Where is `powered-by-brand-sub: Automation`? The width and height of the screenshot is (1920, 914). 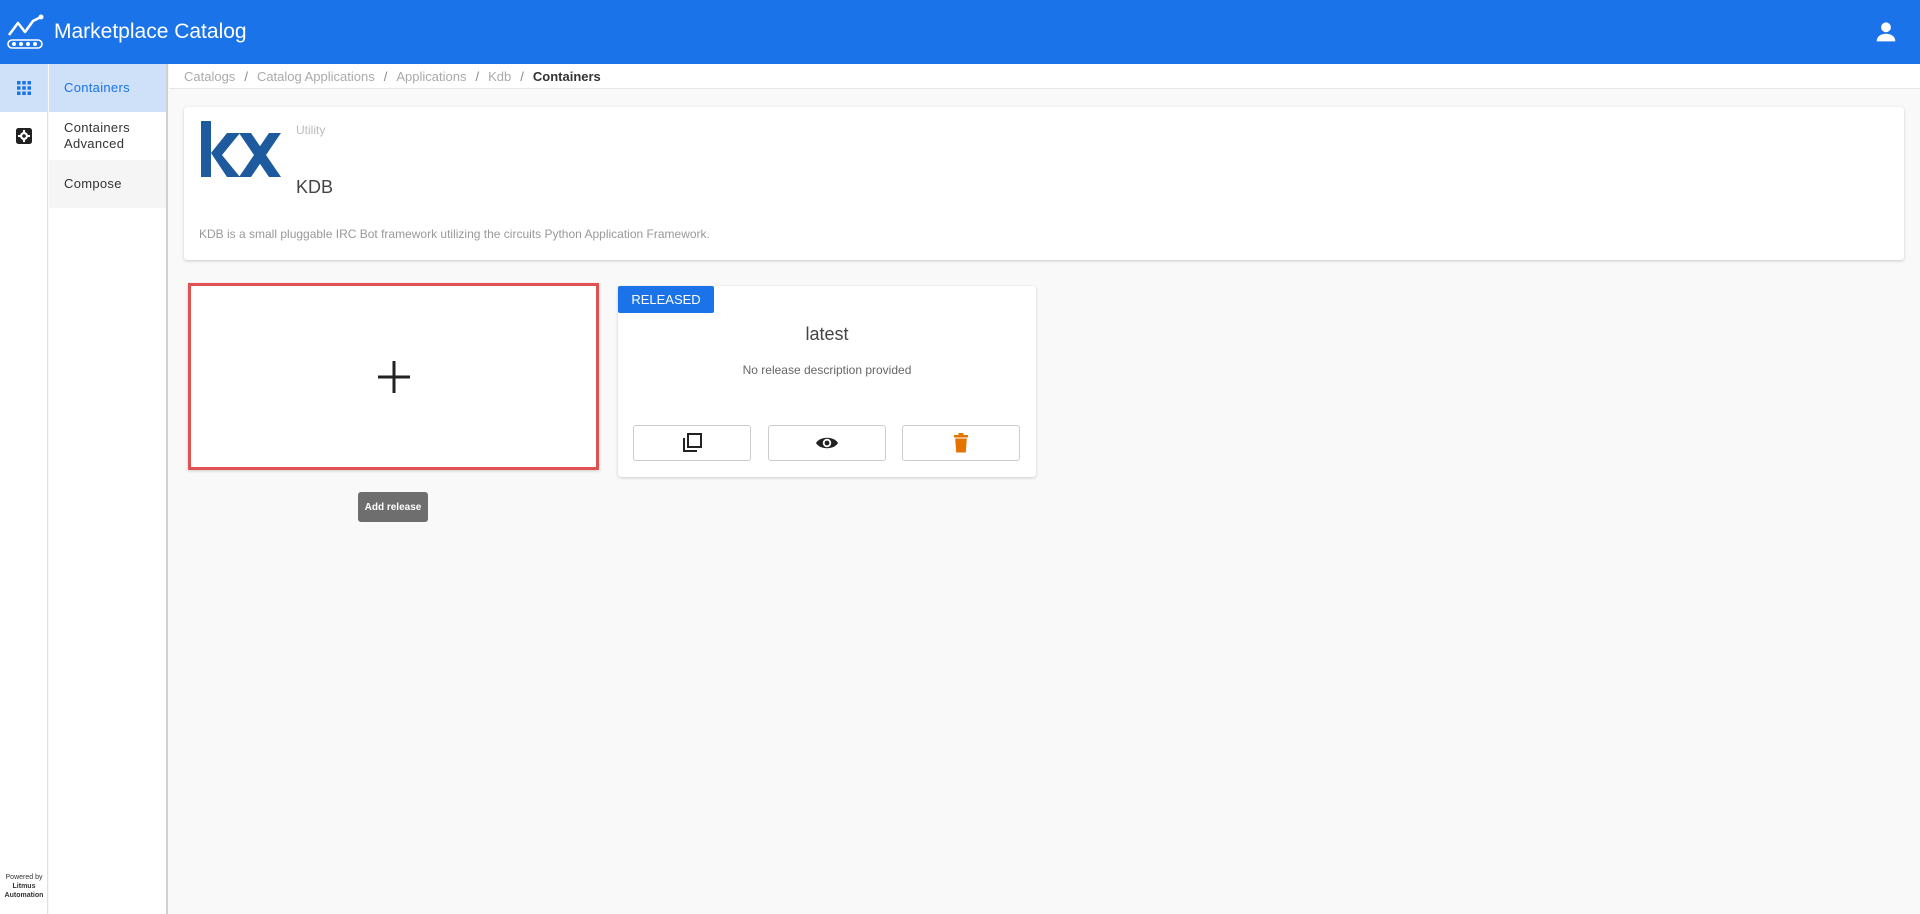 powered-by-brand-sub: Automation is located at coordinates (24, 895).